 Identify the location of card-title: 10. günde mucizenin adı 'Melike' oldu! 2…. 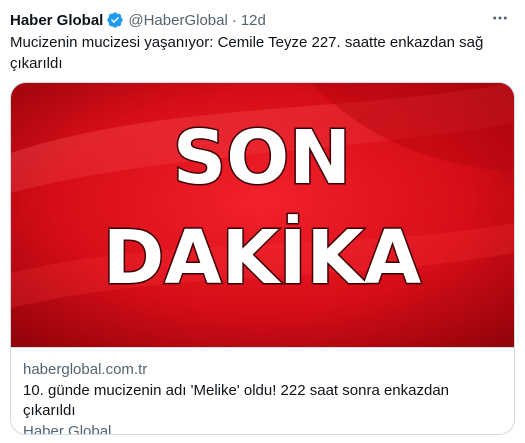
(236, 400).